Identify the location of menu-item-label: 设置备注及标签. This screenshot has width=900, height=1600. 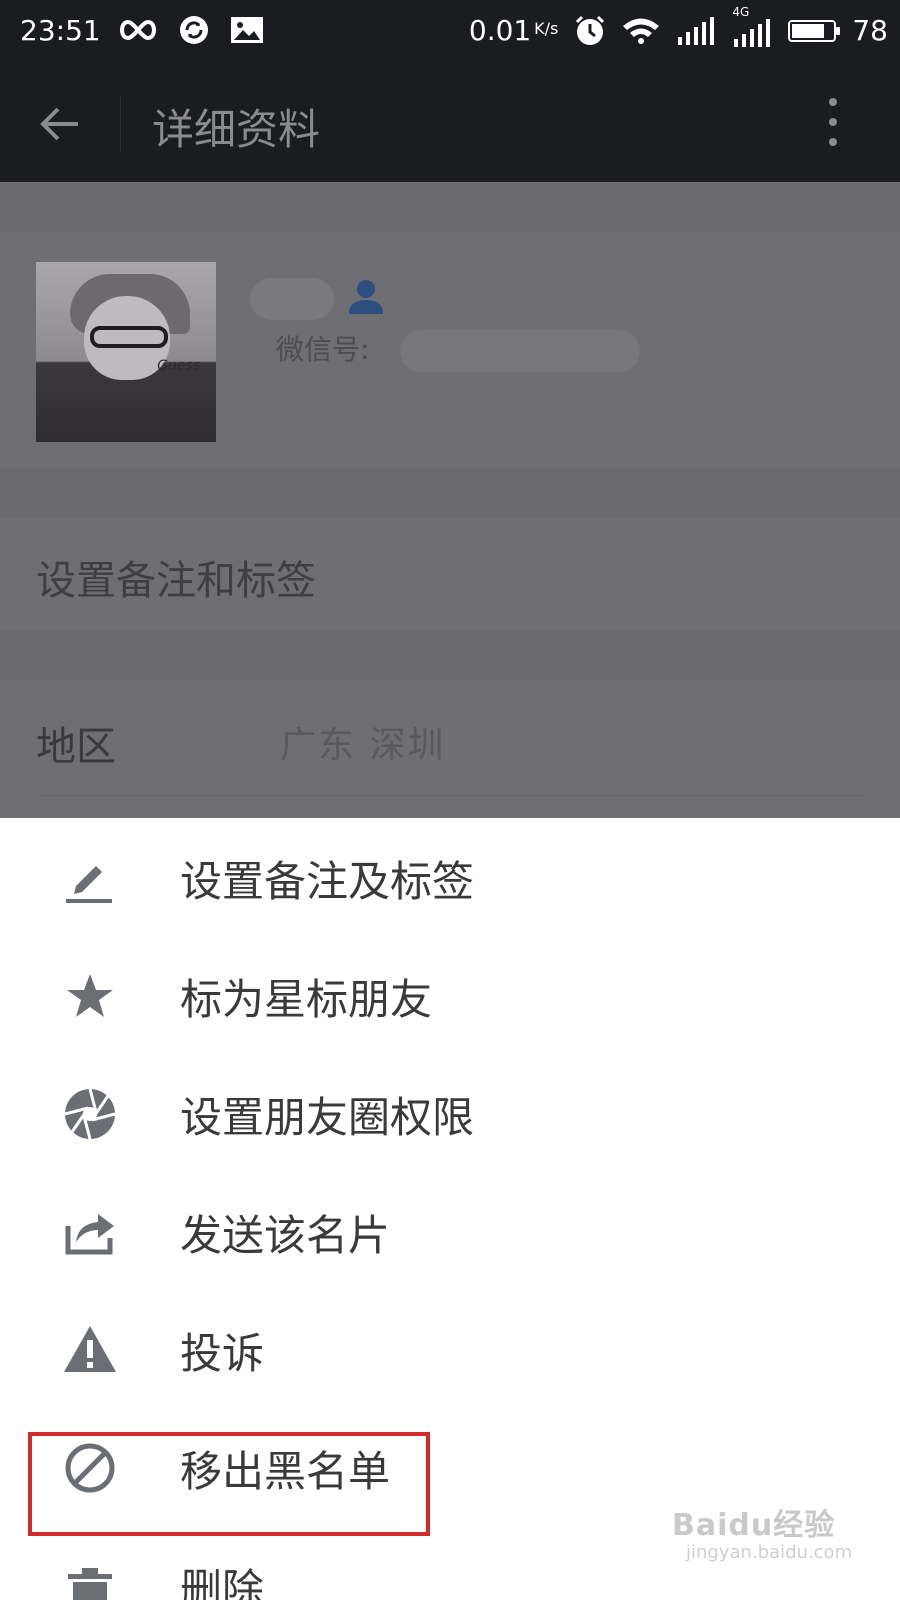
(327, 881).